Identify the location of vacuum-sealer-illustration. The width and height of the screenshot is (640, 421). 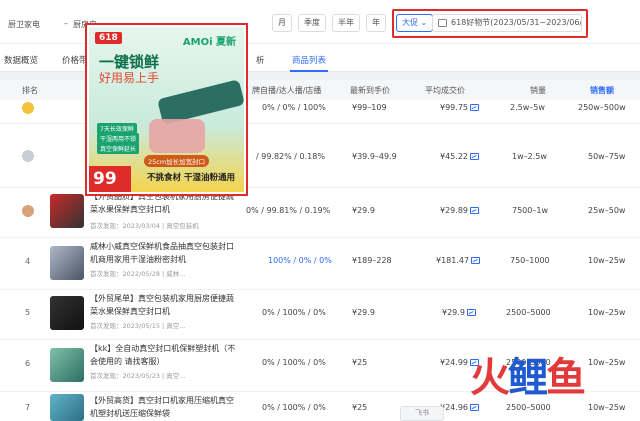
(201, 102).